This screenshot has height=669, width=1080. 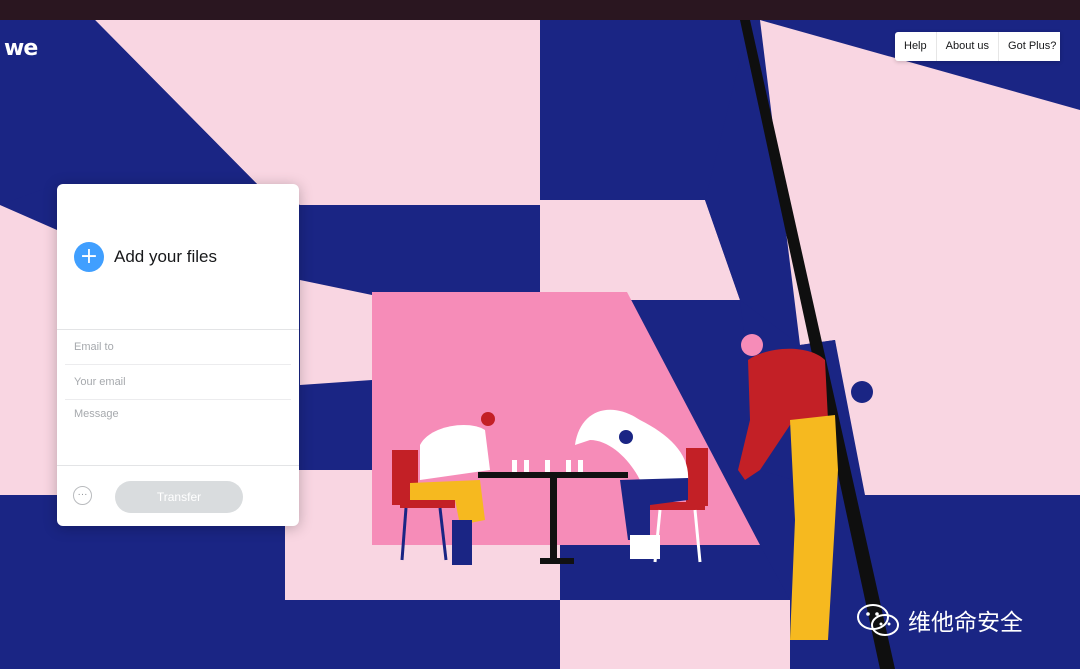 I want to click on top-nav: Help About us Got Plus?, so click(x=978, y=46).